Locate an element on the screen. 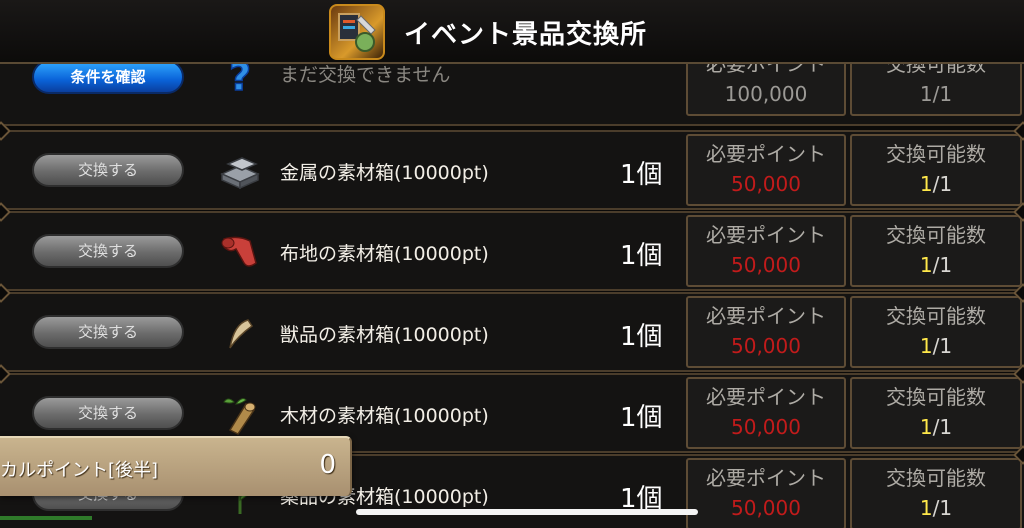 The image size is (1024, 528). app-header: イベント景品交換所 is located at coordinates (512, 32).